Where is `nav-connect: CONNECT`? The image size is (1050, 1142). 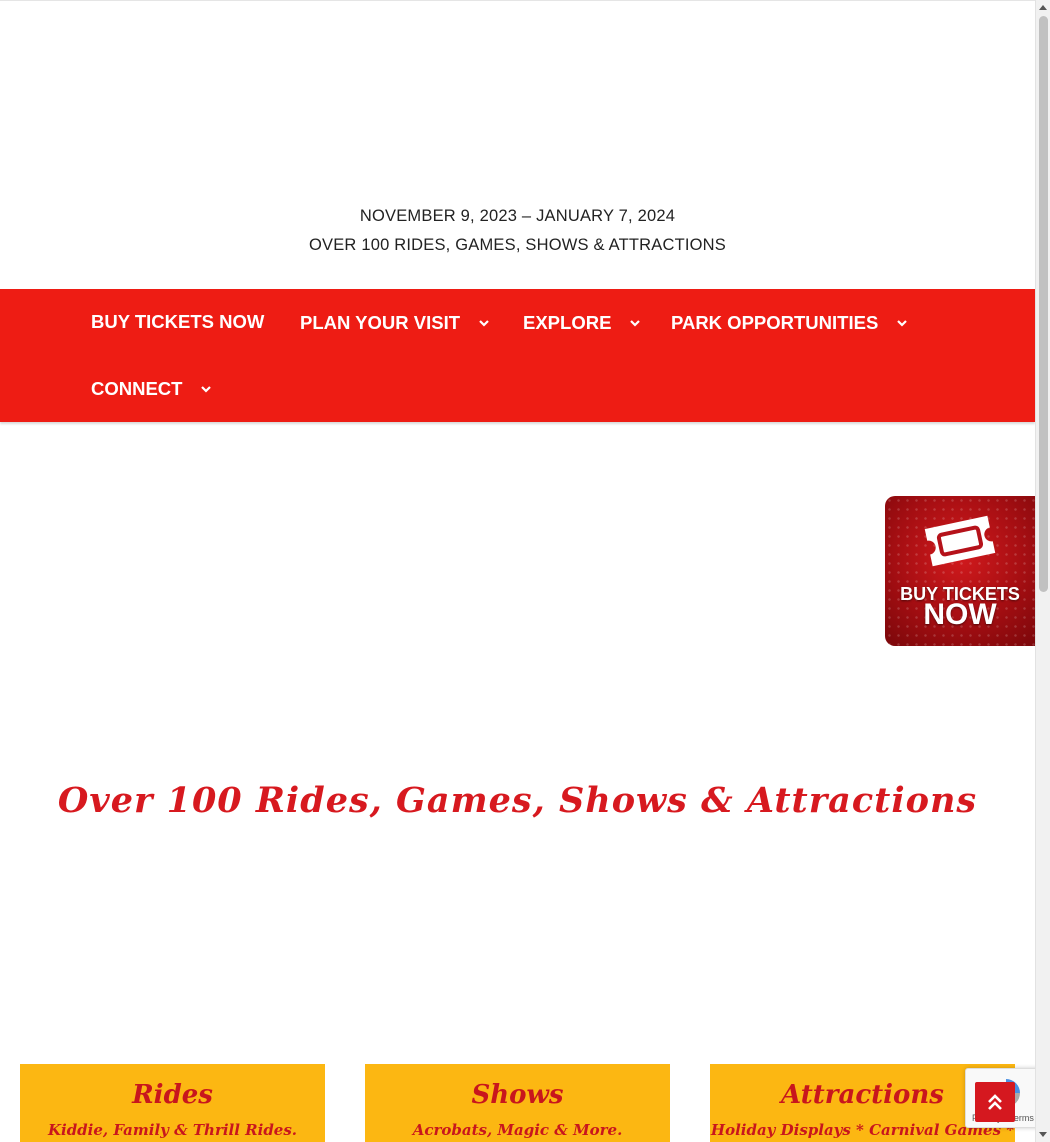
nav-connect: CONNECT is located at coordinates (151, 389).